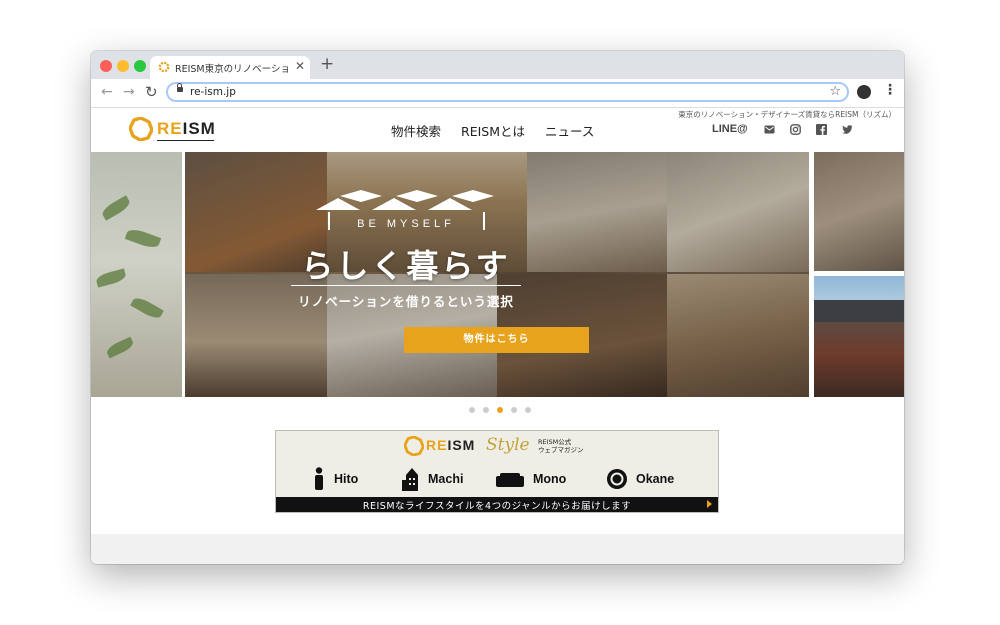 This screenshot has width=1000, height=625. I want to click on line-at-link: LINE@, so click(730, 129).